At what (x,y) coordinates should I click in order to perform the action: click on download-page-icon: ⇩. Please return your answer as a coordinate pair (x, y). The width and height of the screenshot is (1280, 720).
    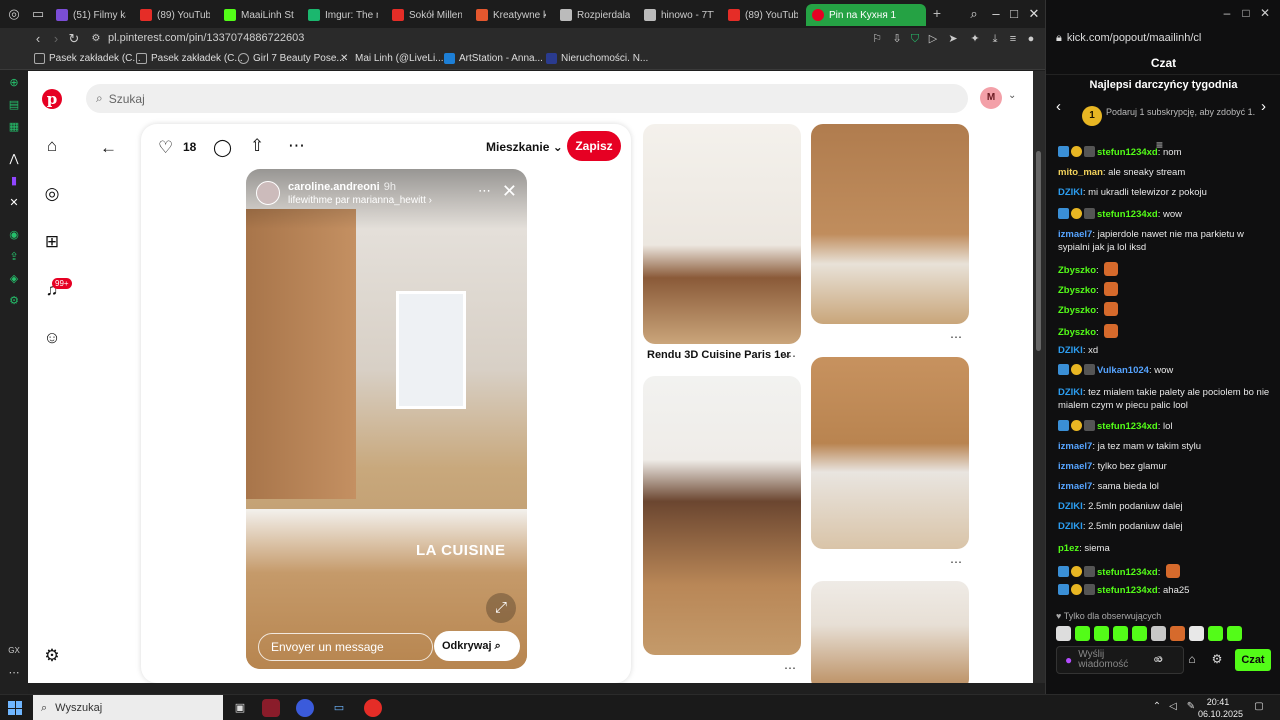
    Looking at the image, I should click on (897, 39).